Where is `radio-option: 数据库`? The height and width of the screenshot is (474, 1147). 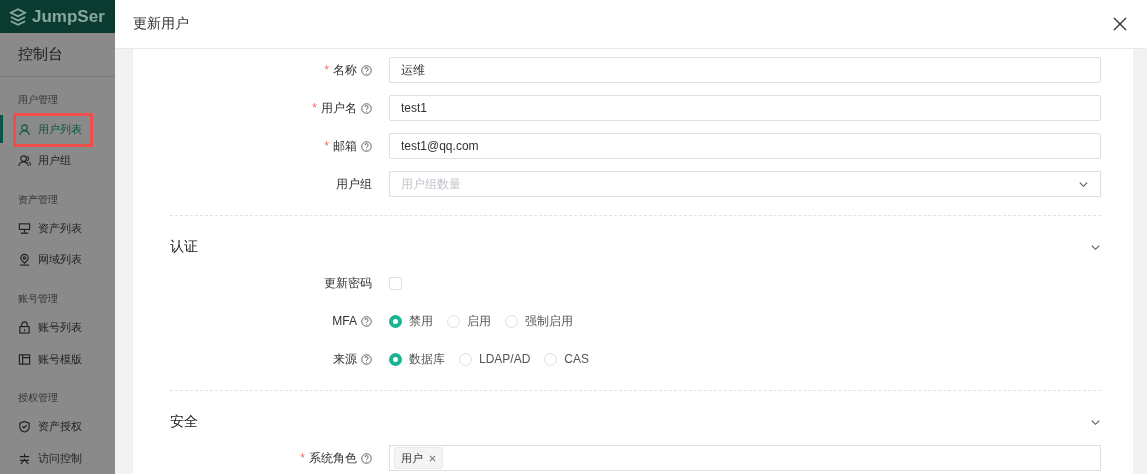 radio-option: 数据库 is located at coordinates (417, 359).